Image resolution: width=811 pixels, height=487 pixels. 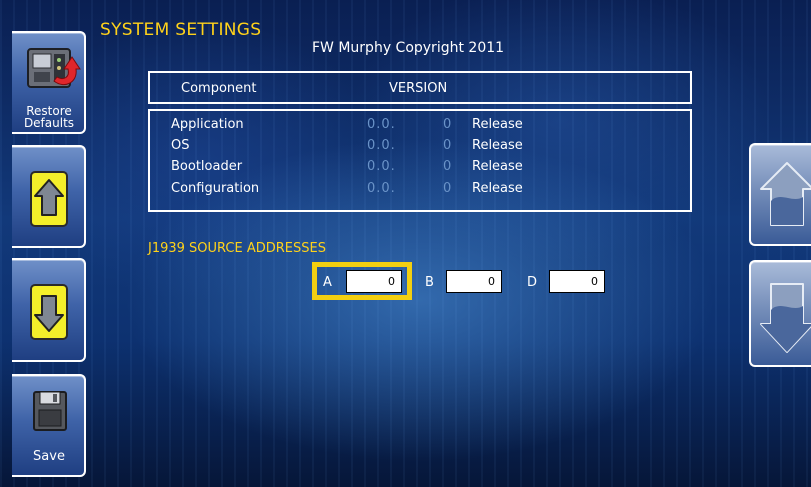 I want to click on table-row: Configuration 0.0. 0 Release, so click(x=420, y=189).